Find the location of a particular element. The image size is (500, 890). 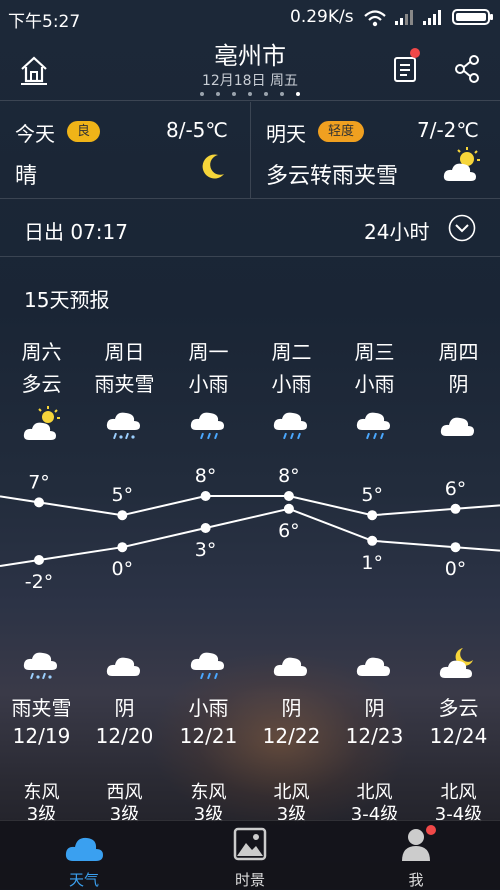

battery-icon is located at coordinates (472, 17).